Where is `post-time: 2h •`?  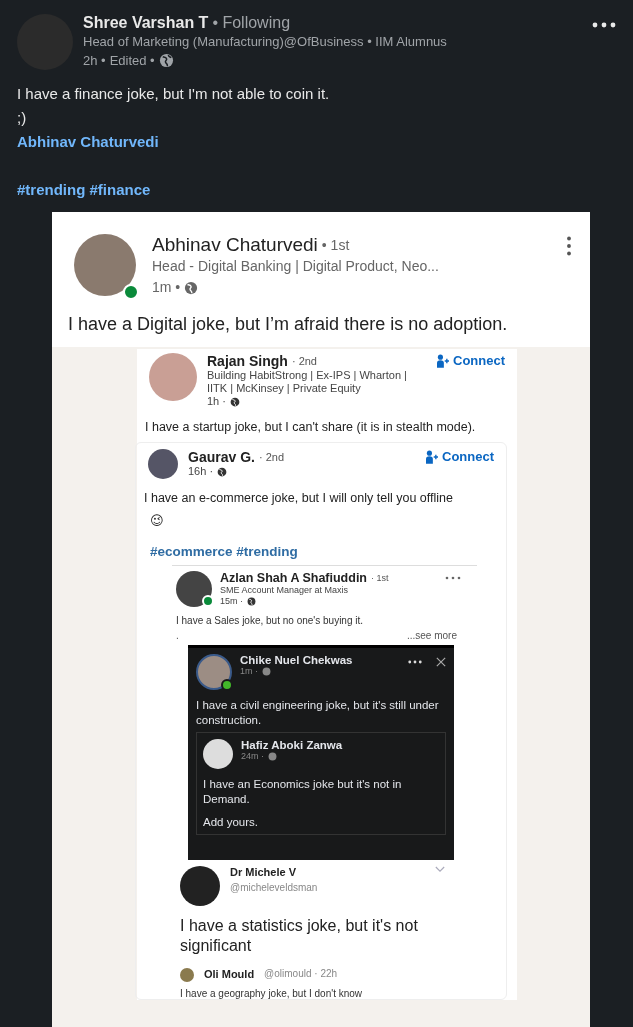
post-time: 2h • is located at coordinates (94, 61).